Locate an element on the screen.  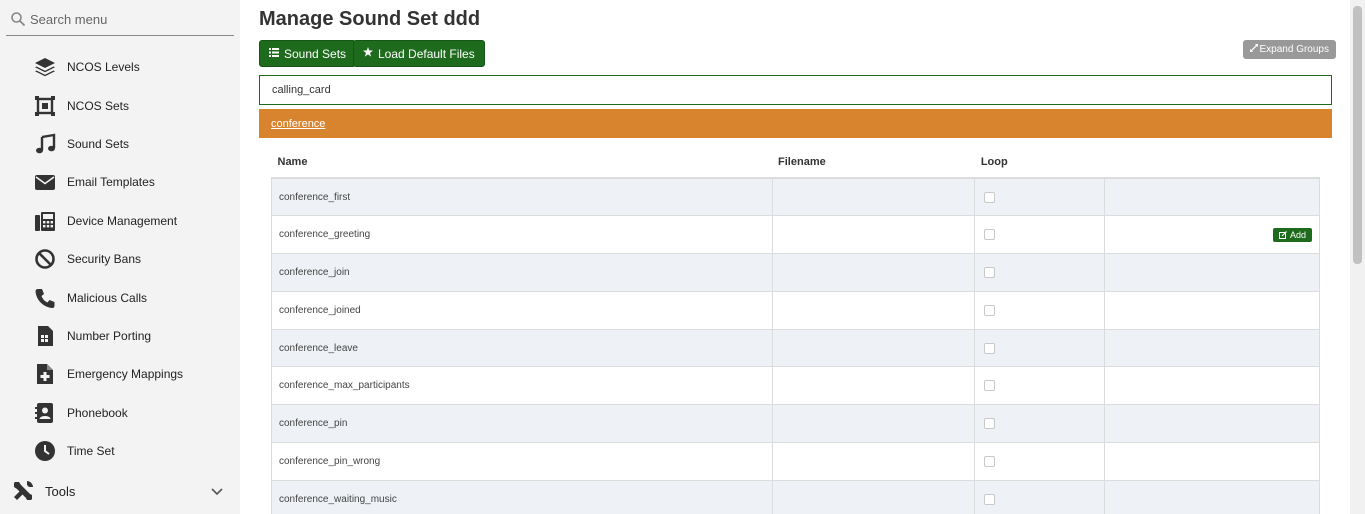
search-icon is located at coordinates (18, 19).